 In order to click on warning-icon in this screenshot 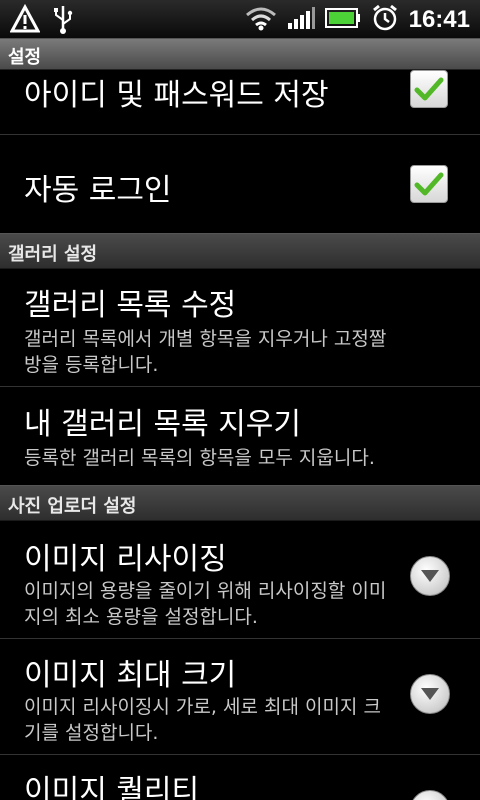, I will do `click(25, 20)`.